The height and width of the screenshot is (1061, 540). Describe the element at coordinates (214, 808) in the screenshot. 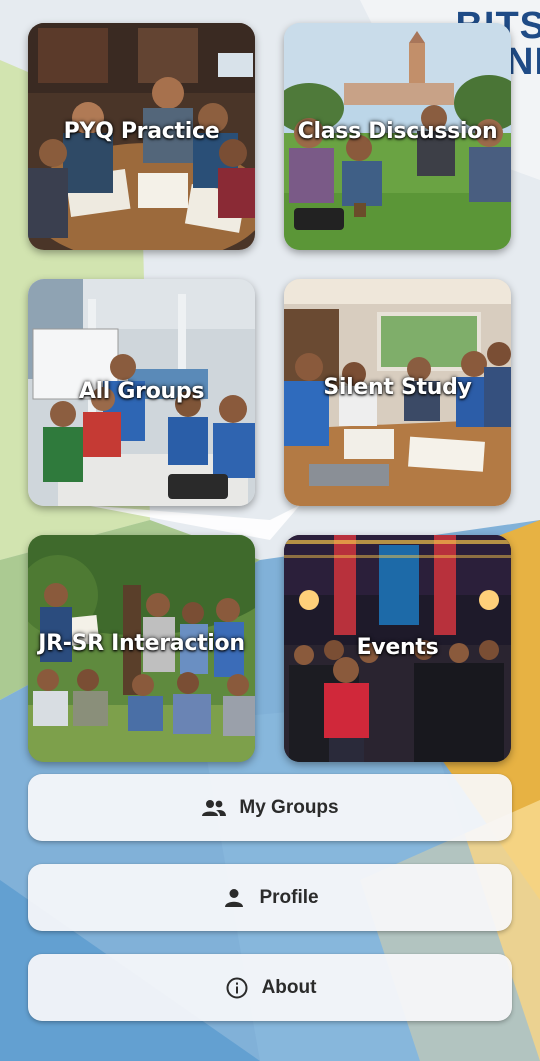

I see `group-icon` at that location.